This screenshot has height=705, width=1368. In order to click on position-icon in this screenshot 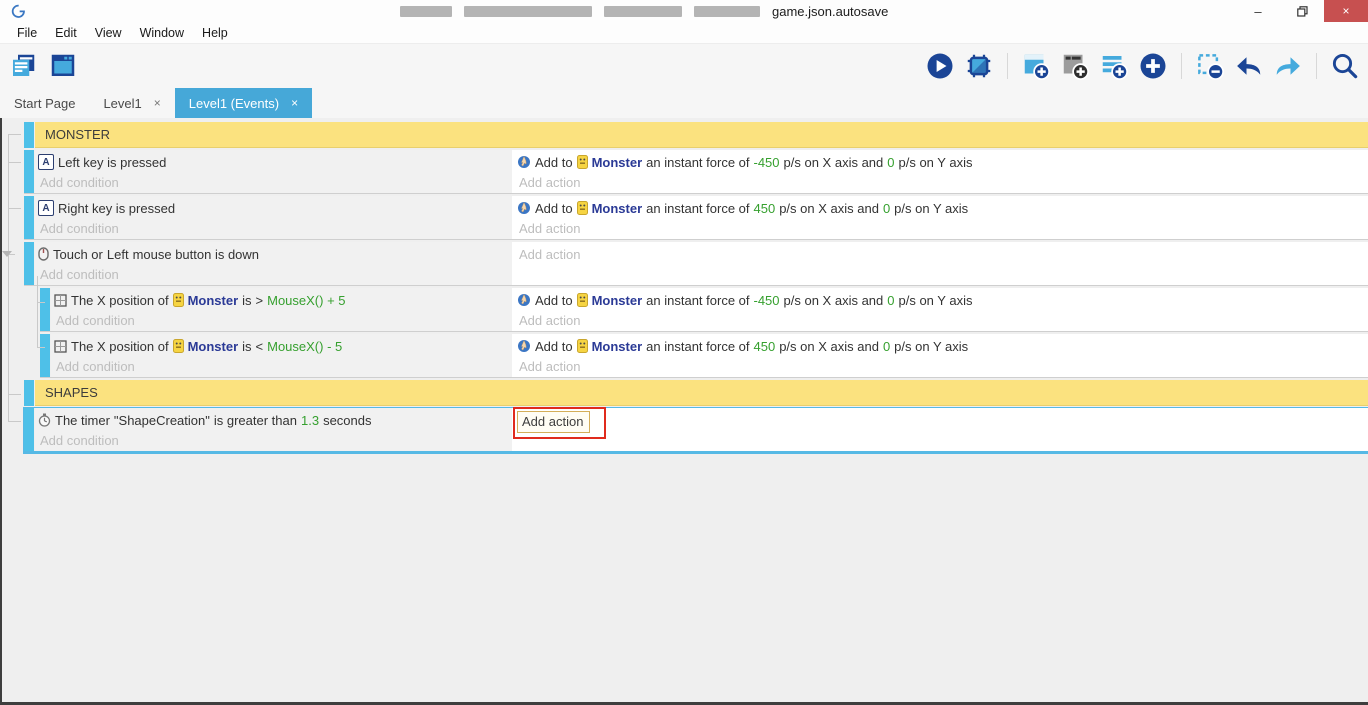, I will do `click(60, 346)`.